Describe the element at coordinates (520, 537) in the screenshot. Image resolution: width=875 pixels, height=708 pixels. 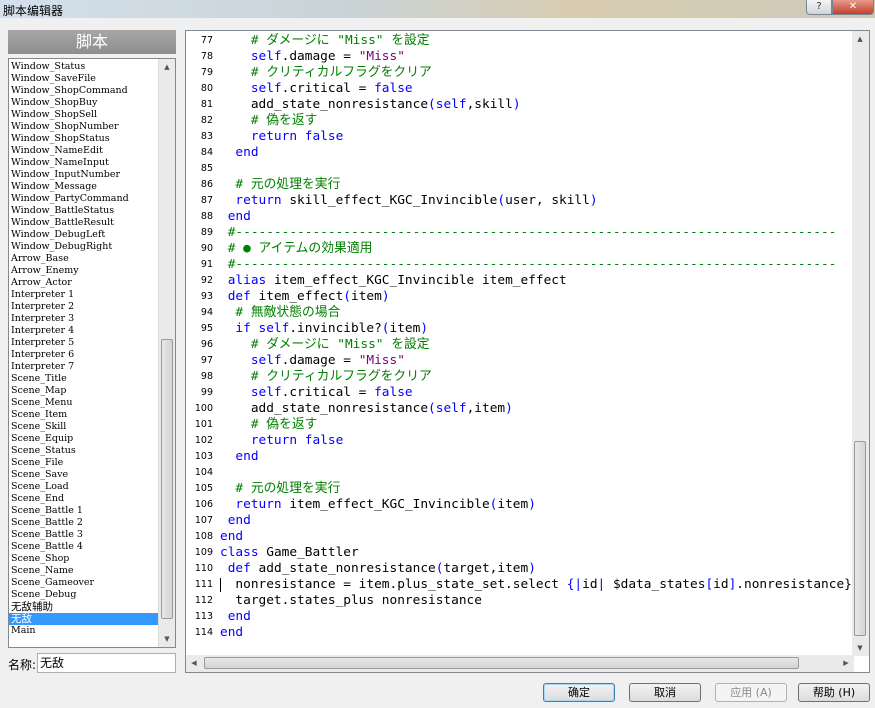
I see `code-line: 108 end` at that location.